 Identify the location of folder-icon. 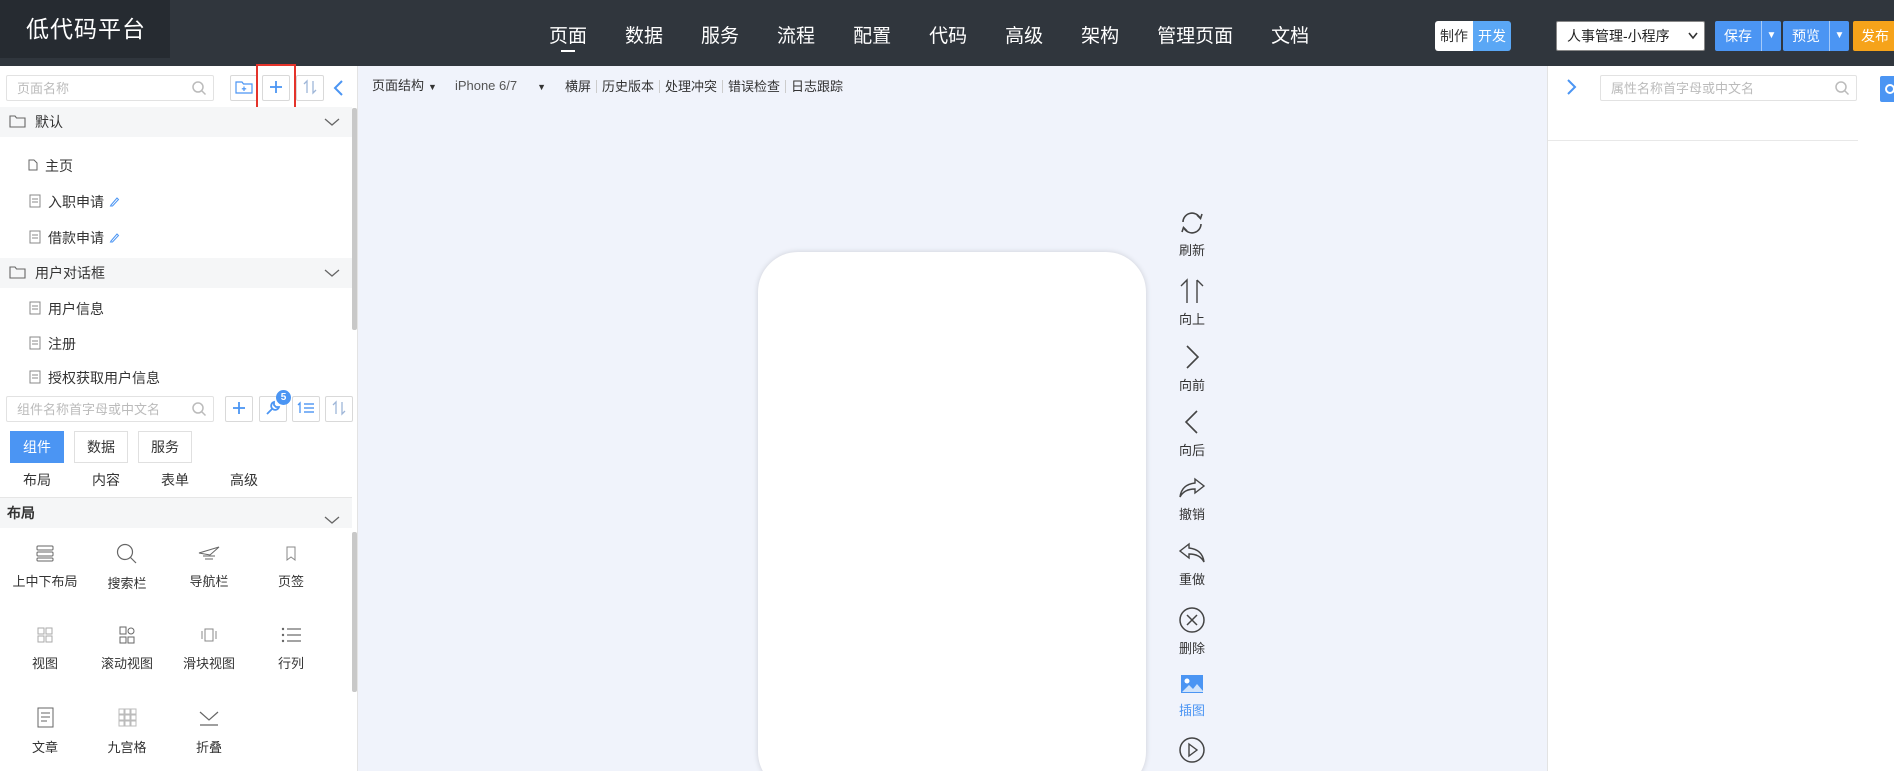
(17, 122).